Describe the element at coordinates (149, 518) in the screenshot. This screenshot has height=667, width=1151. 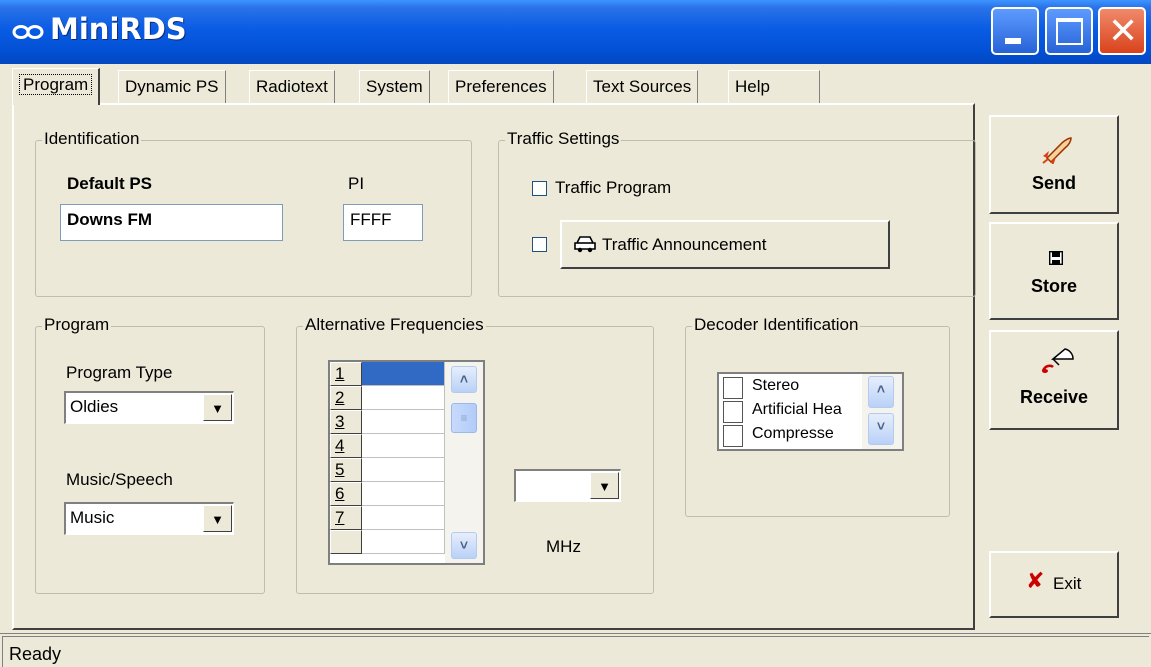
I see `music-speech-select: Music ▼` at that location.